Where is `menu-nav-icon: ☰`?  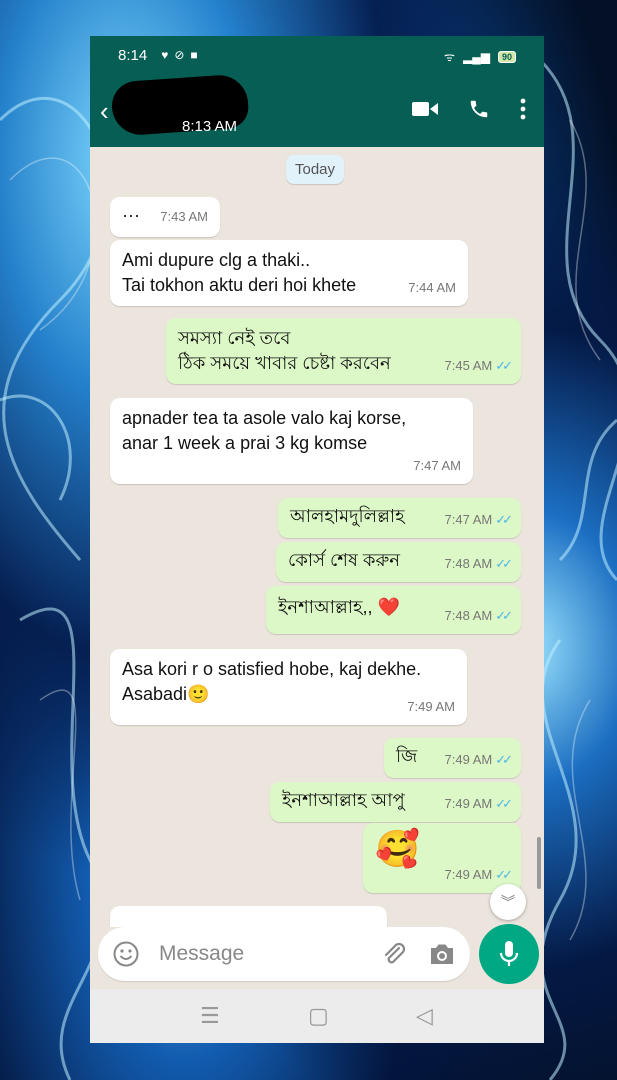
menu-nav-icon: ☰ is located at coordinates (210, 1016).